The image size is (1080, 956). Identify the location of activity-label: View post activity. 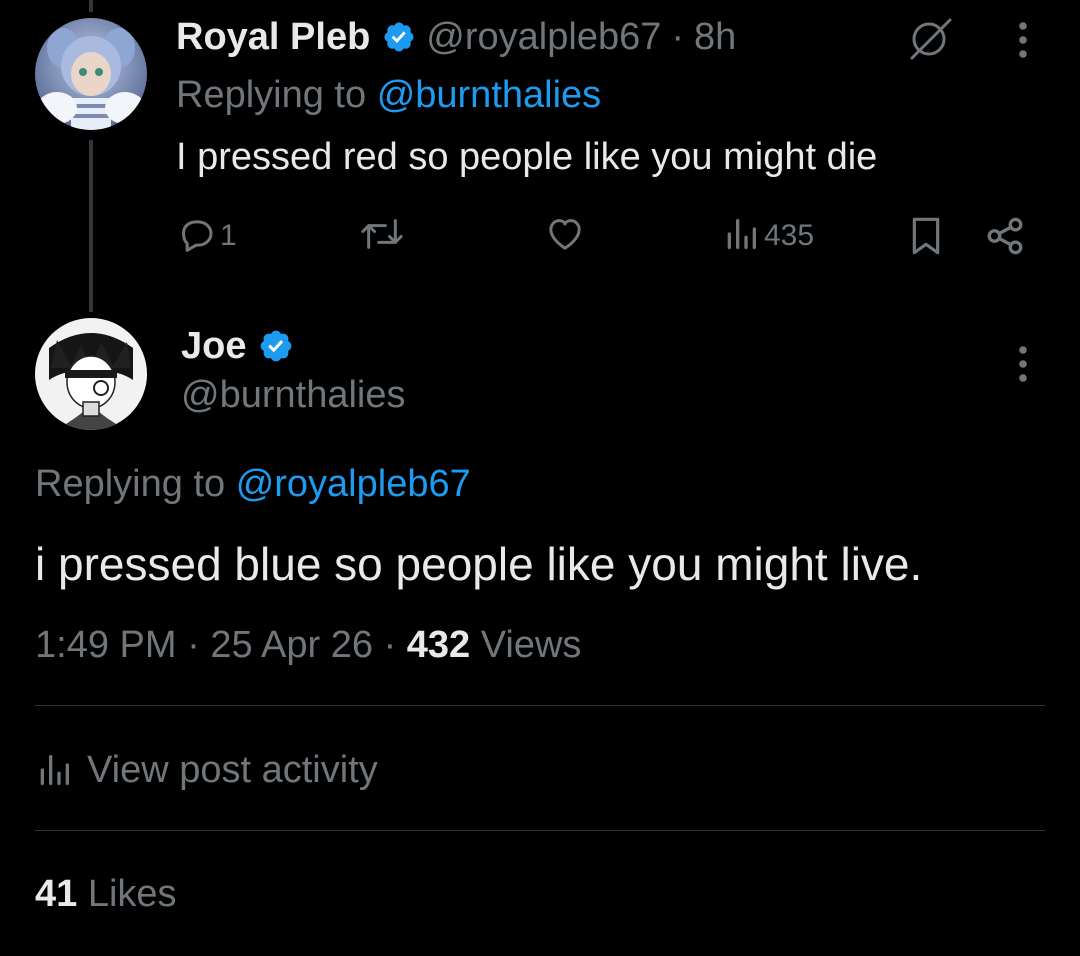
(232, 769).